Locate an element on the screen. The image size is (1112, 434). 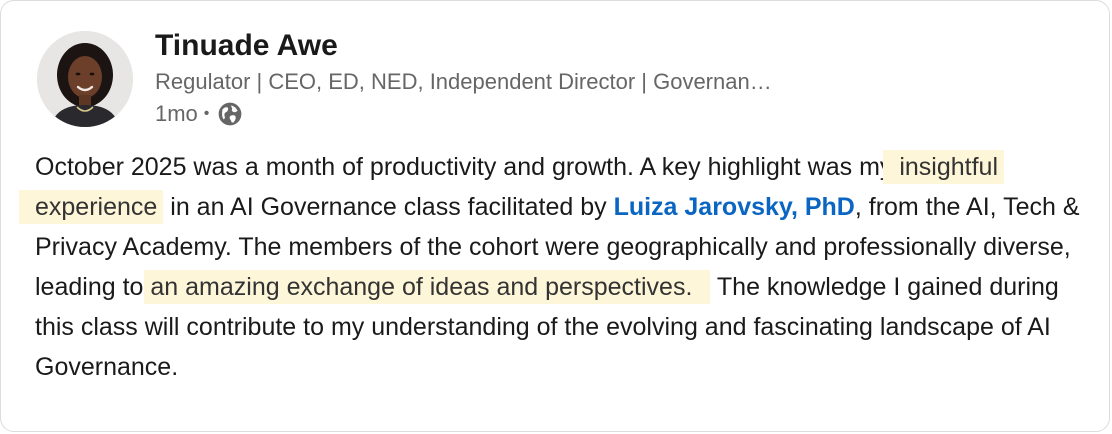
post-time: 1mo is located at coordinates (176, 113).